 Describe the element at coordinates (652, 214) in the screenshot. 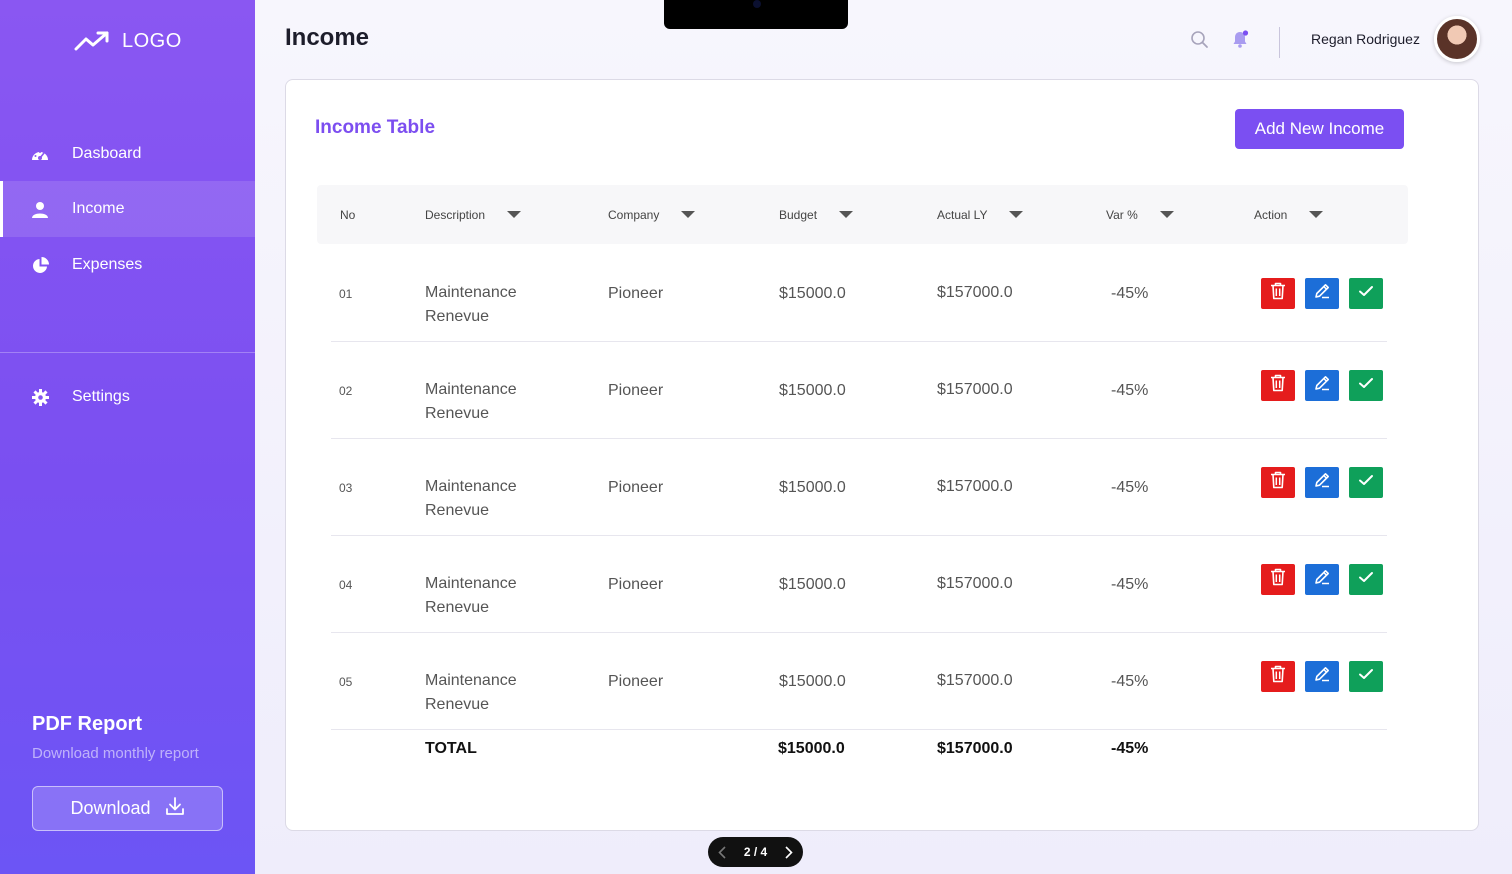

I see `column-header-company: Company` at that location.